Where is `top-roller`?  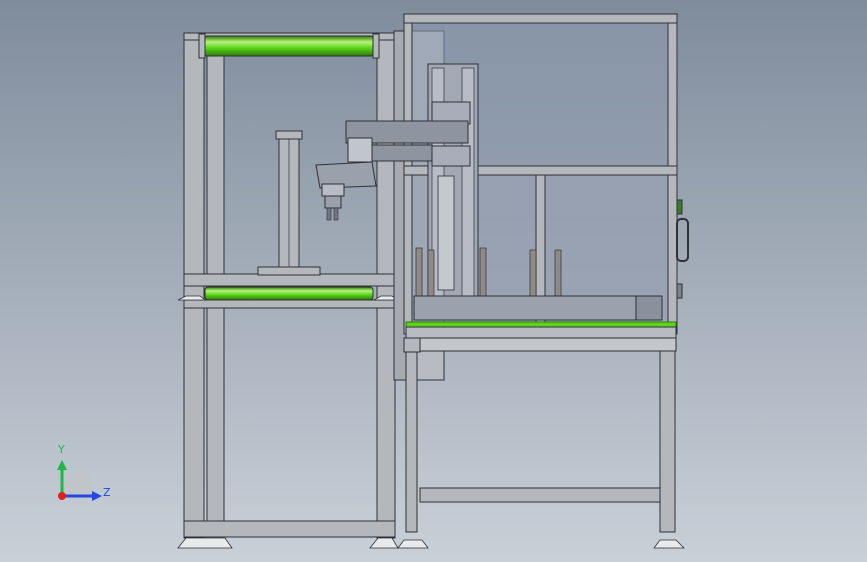
top-roller is located at coordinates (289, 46).